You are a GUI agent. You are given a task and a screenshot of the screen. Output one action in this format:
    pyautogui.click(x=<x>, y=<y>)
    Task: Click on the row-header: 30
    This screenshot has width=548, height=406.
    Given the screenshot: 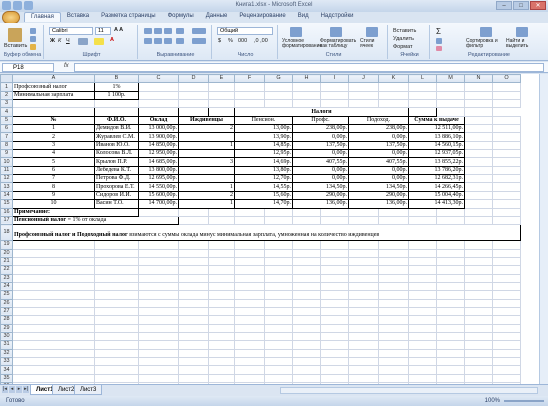 What is the action you would take?
    pyautogui.click(x=6, y=336)
    